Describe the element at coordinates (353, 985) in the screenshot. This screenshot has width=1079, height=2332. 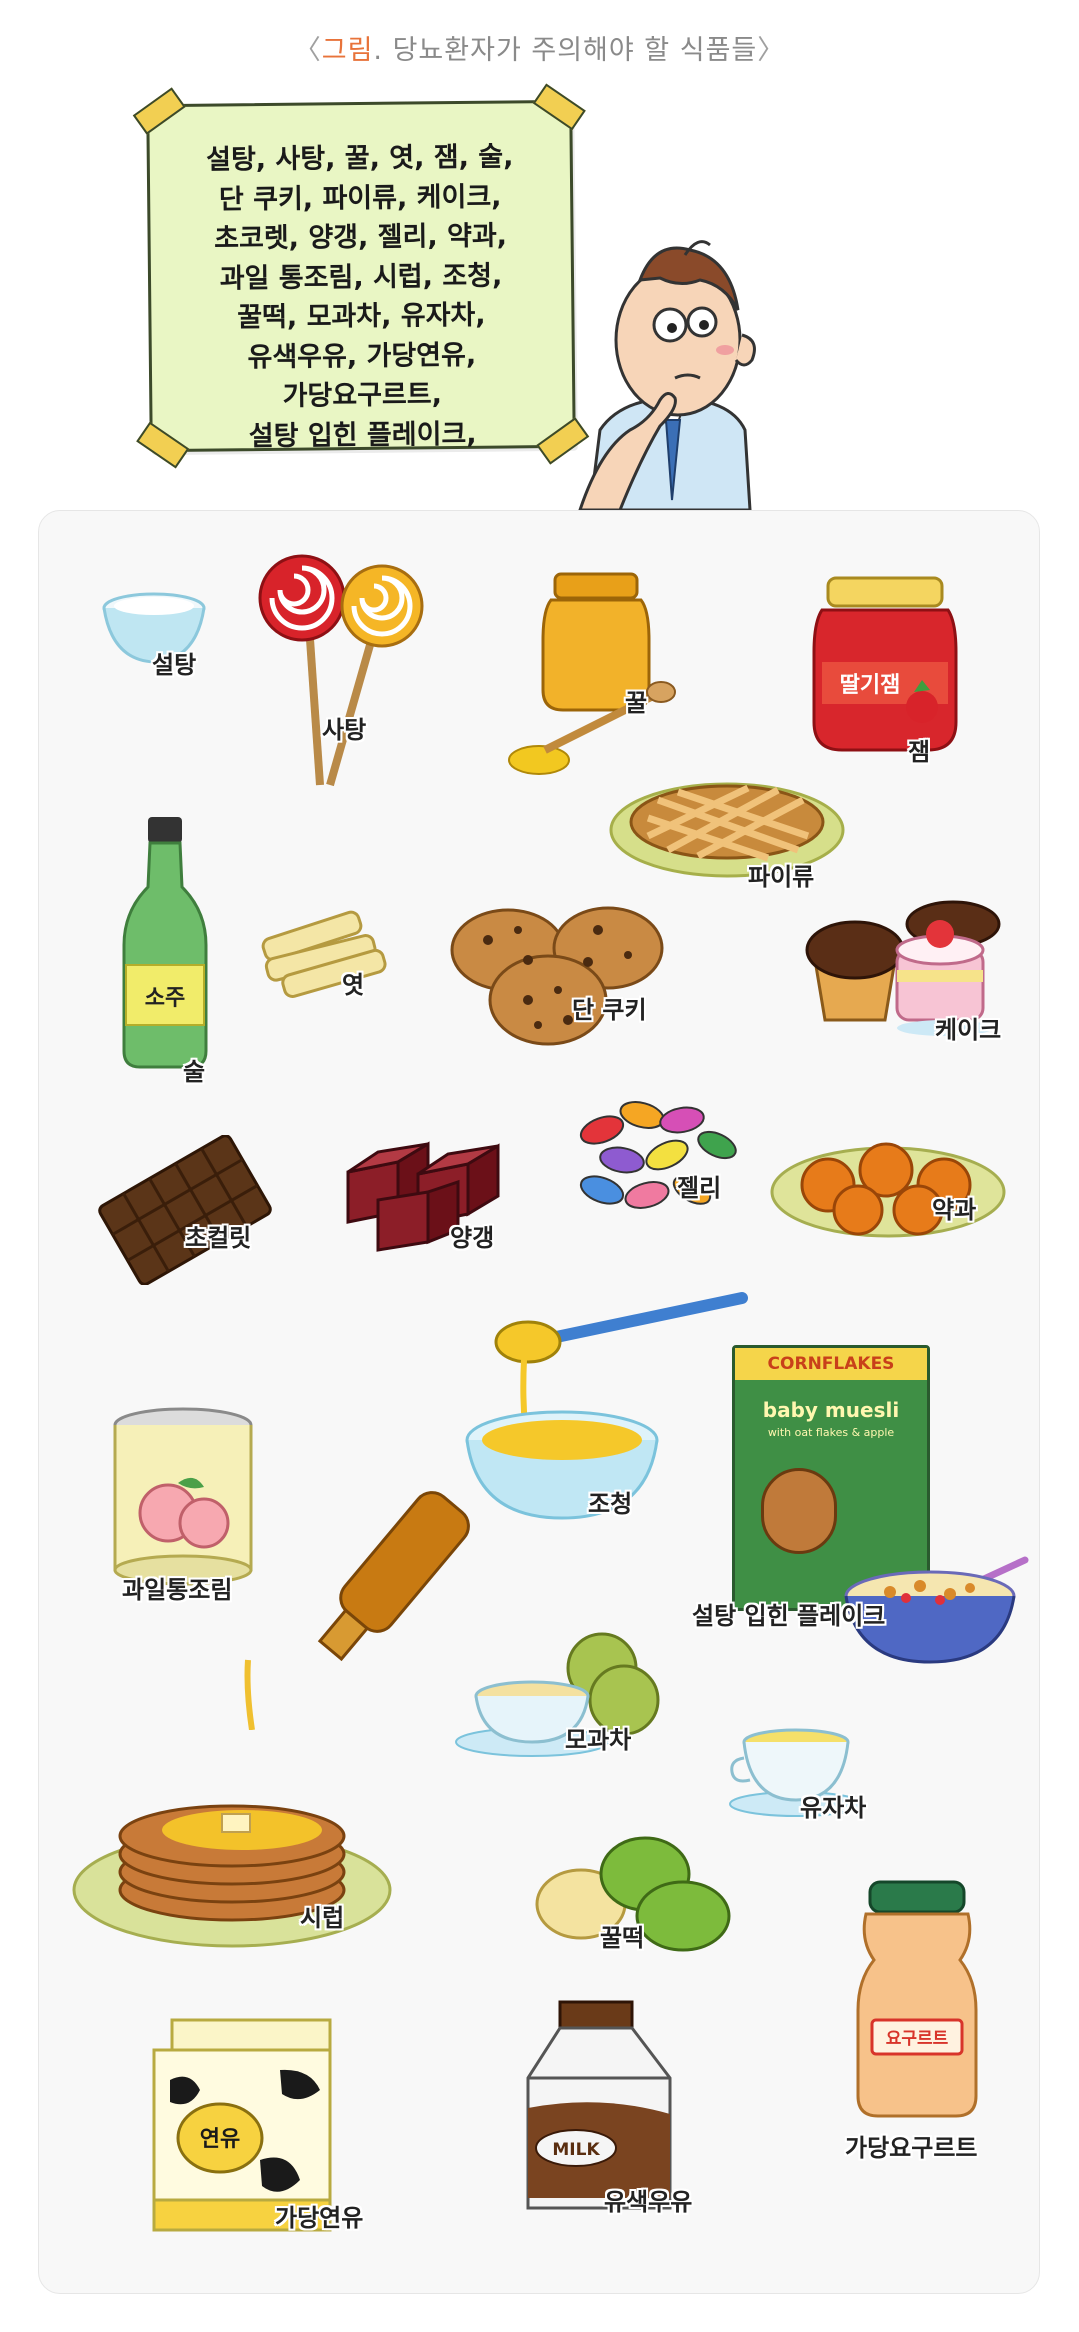
I see `label-yeot: 엿` at that location.